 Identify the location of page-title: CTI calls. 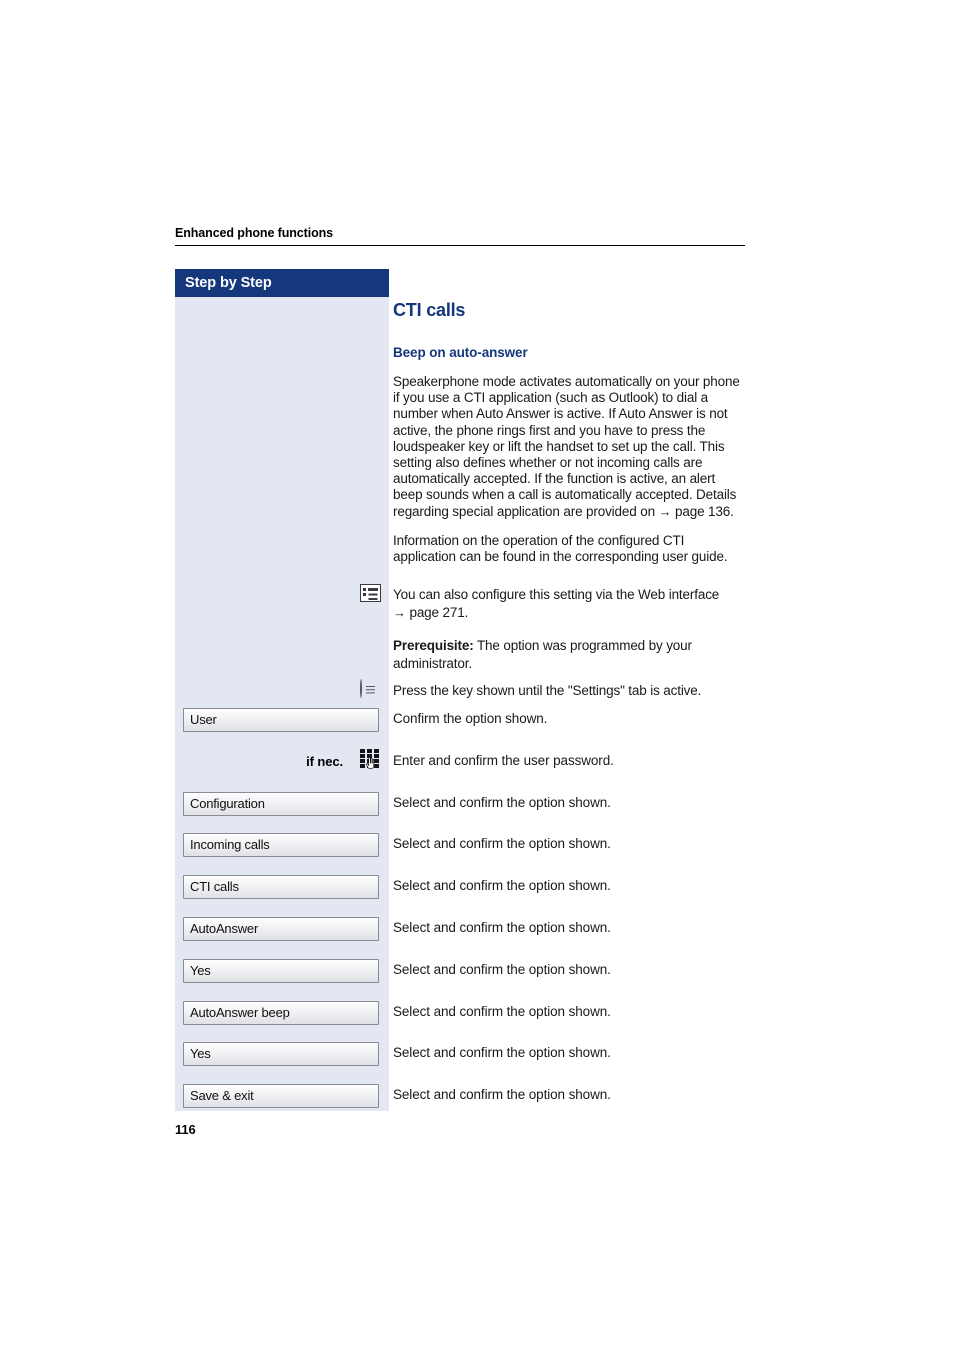
(429, 310).